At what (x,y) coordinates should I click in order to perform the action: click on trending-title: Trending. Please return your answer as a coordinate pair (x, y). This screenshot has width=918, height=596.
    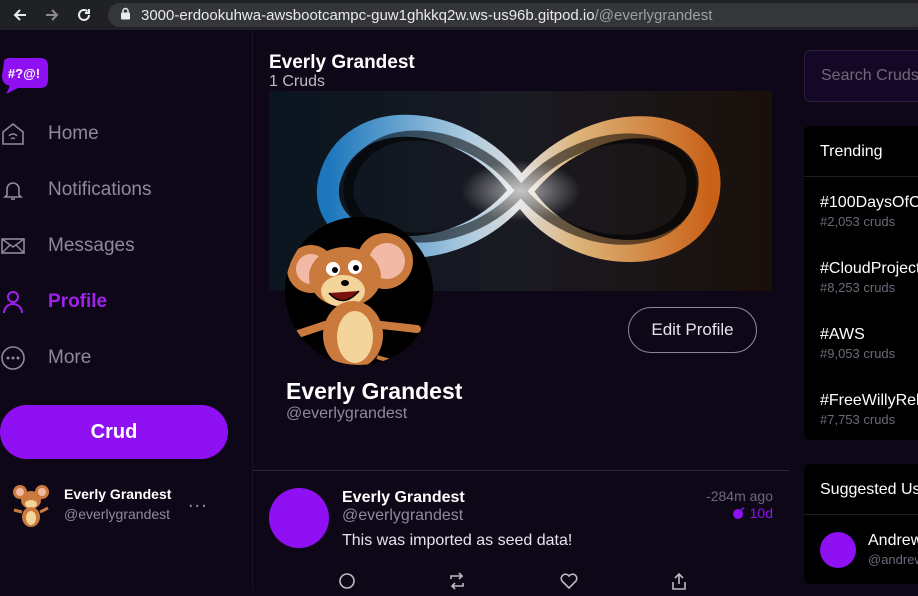
    Looking at the image, I should click on (851, 151).